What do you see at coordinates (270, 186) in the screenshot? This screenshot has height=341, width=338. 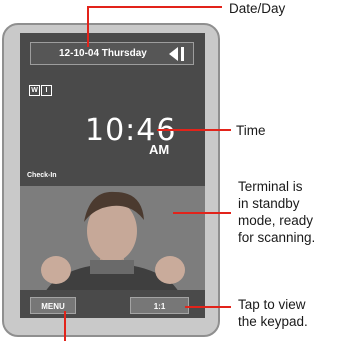 I see `standby-line-1: Terminal is` at bounding box center [270, 186].